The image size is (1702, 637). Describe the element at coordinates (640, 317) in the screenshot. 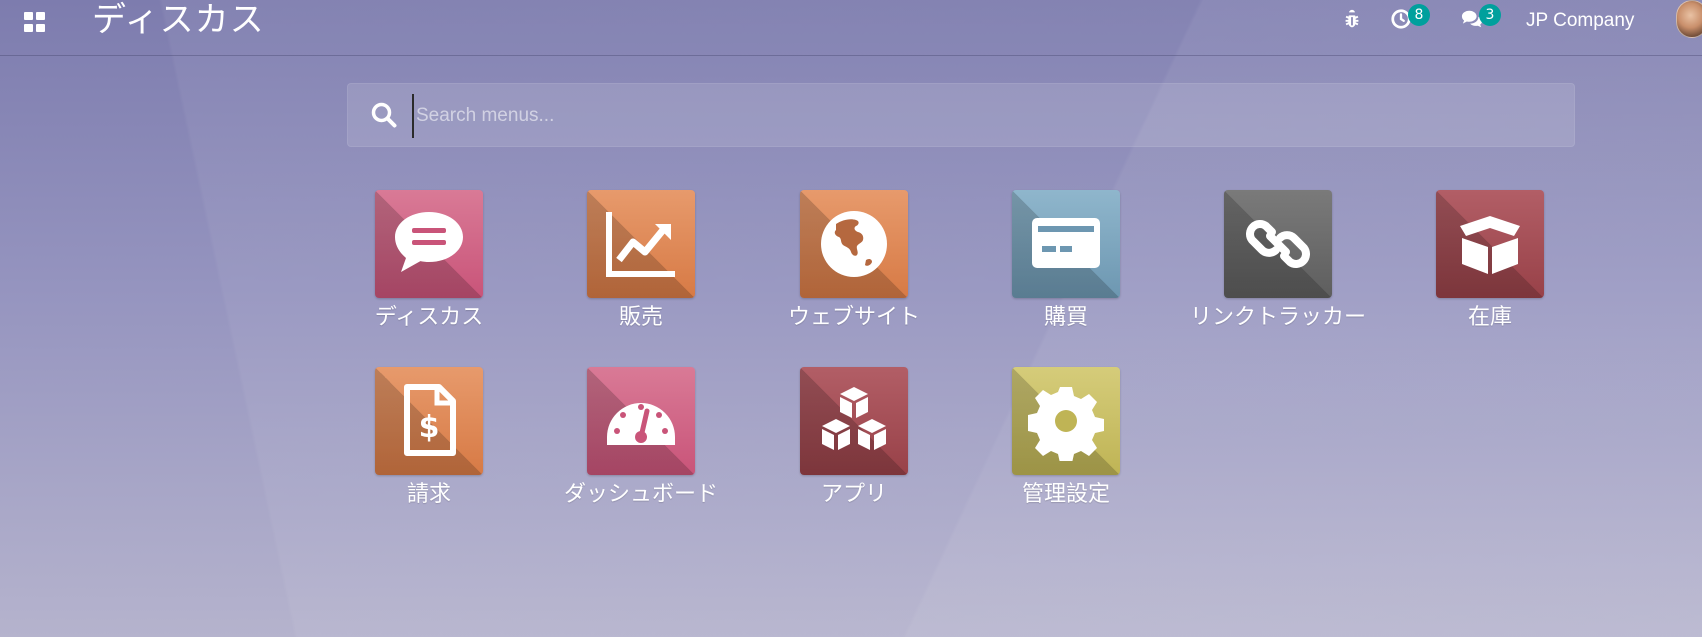

I see `app-label: 販売` at that location.